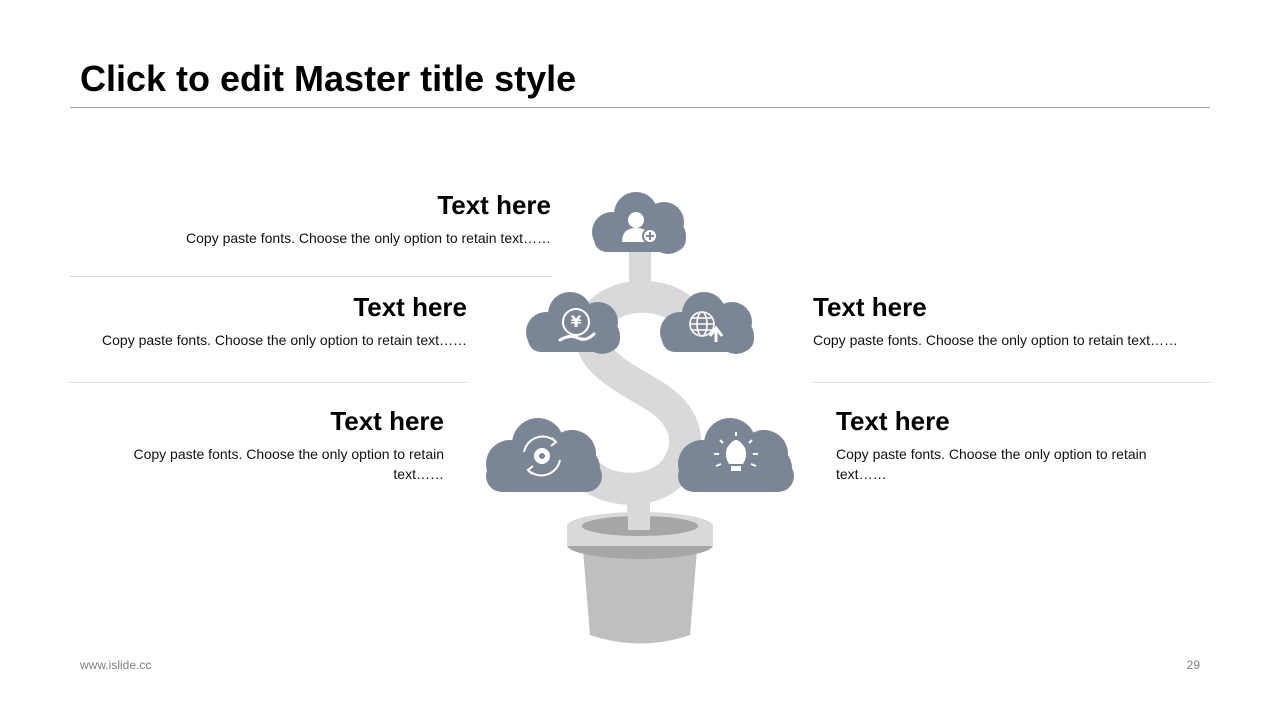 This screenshot has height=720, width=1280. I want to click on divider-mid-right, so click(1012, 382).